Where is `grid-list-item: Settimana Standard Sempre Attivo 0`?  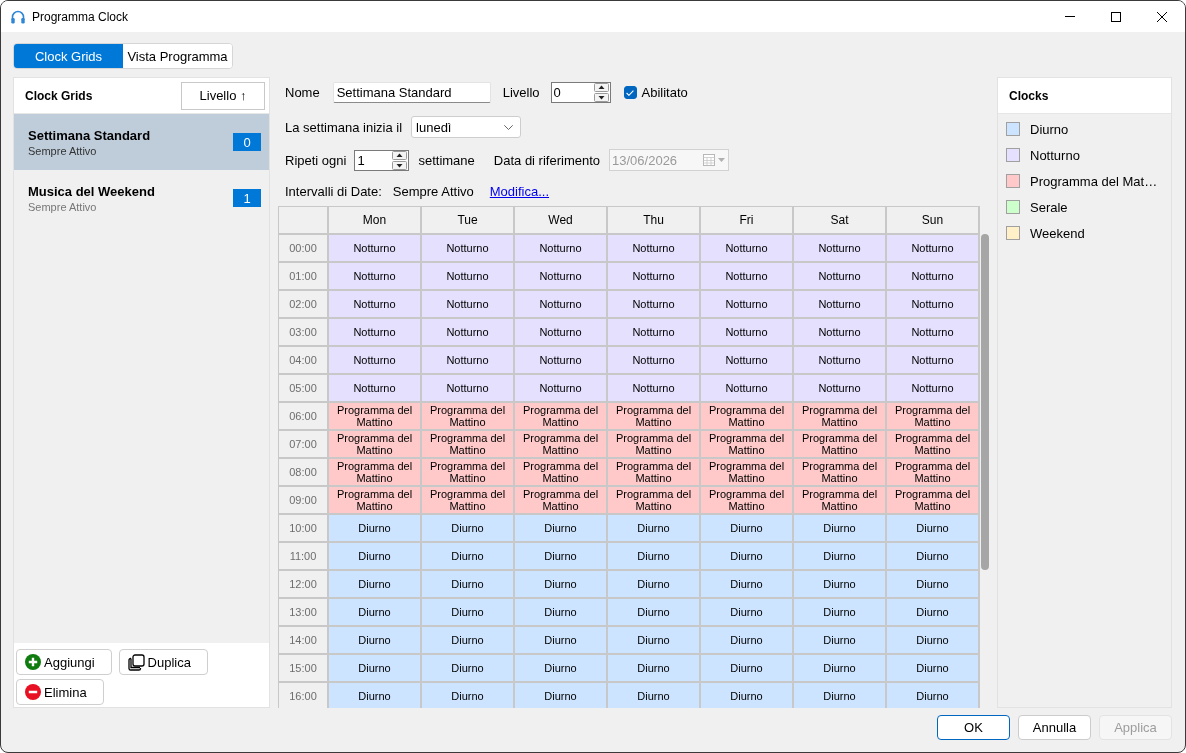 grid-list-item: Settimana Standard Sempre Attivo 0 is located at coordinates (141, 142).